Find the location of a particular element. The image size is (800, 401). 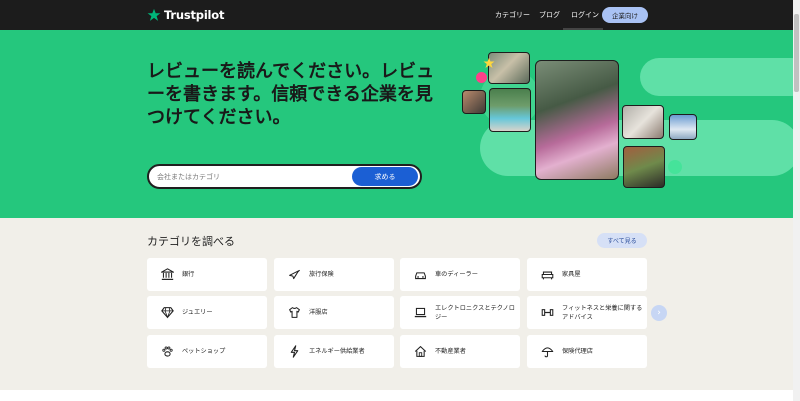

green-dot is located at coordinates (675, 167).